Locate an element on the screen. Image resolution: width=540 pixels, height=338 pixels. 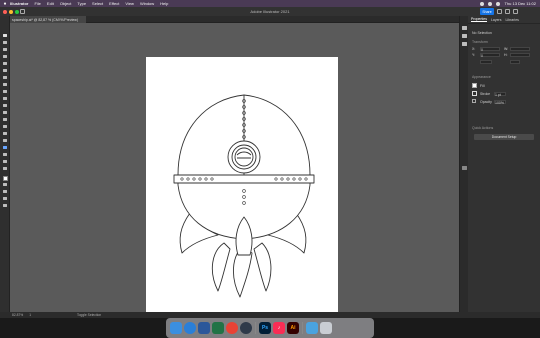
document-tabbar: spaceship.ai* @ 82,87 % (CMYK/Preview) is located at coordinates (234, 19).